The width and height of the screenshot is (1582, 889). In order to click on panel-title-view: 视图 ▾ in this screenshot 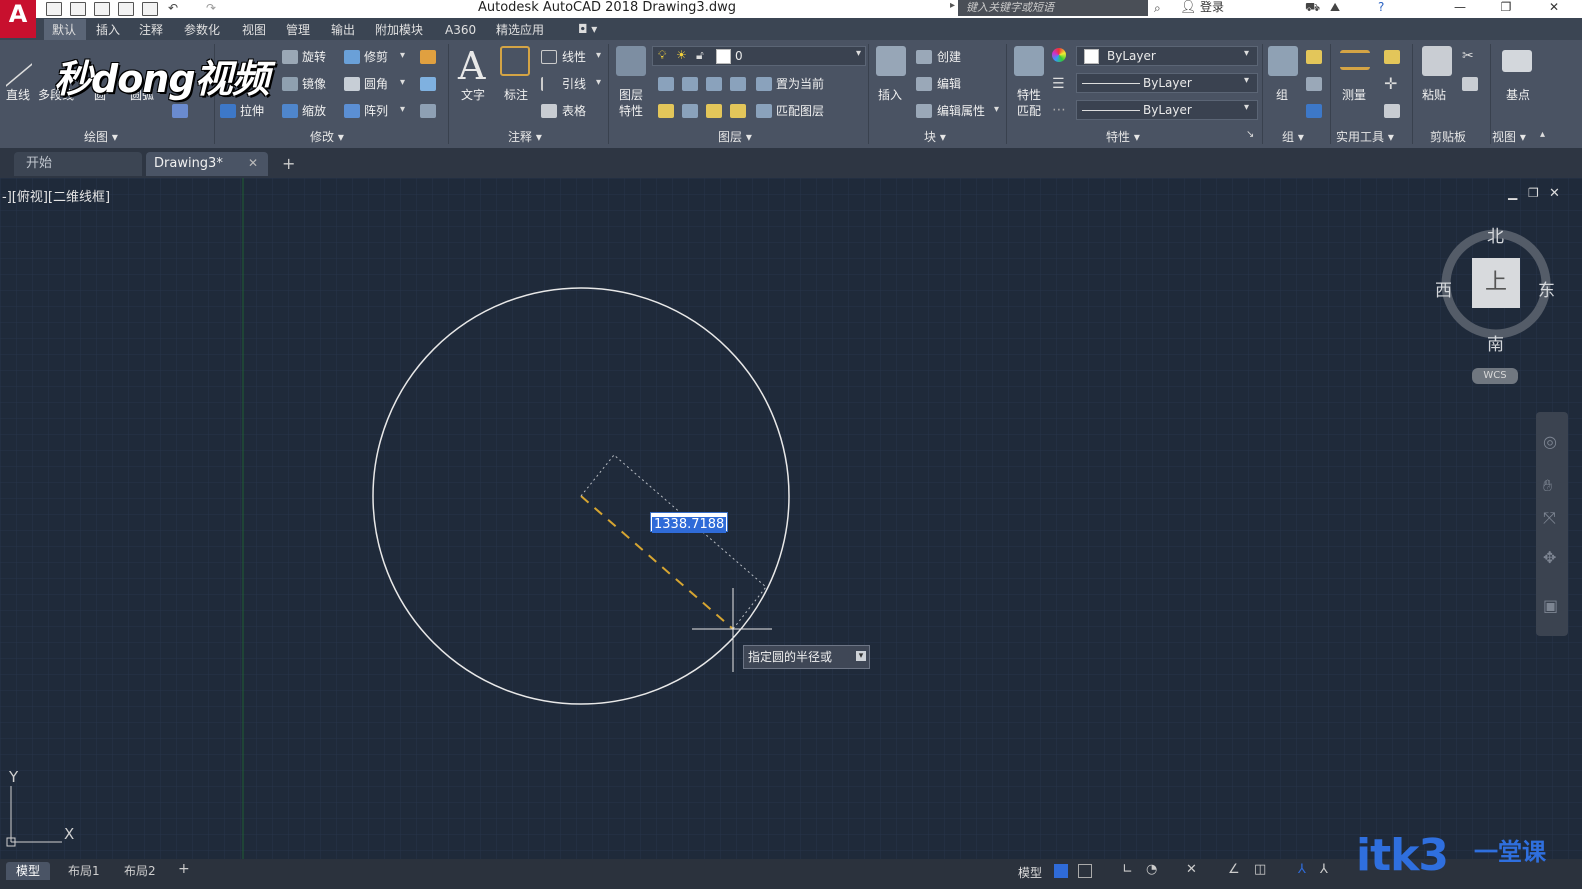, I will do `click(1509, 136)`.